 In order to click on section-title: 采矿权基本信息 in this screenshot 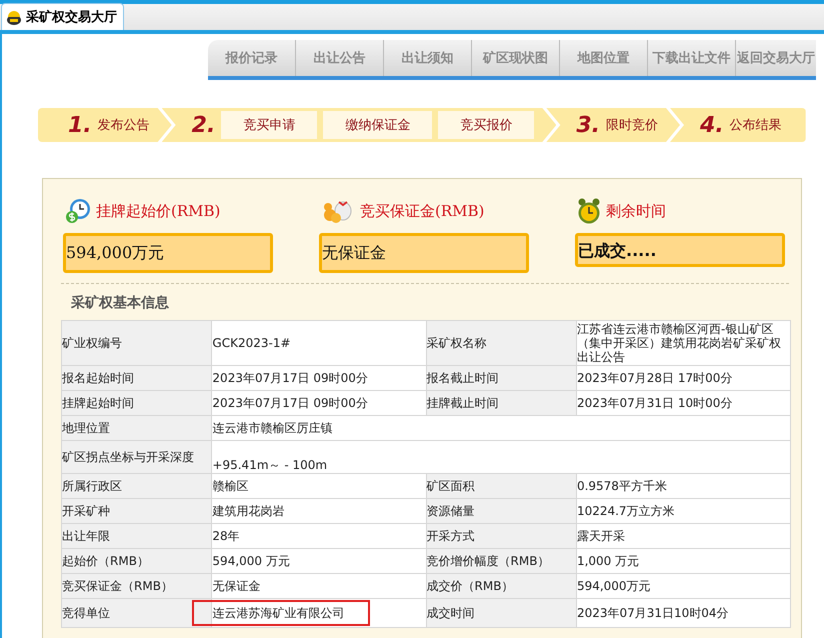, I will do `click(120, 303)`.